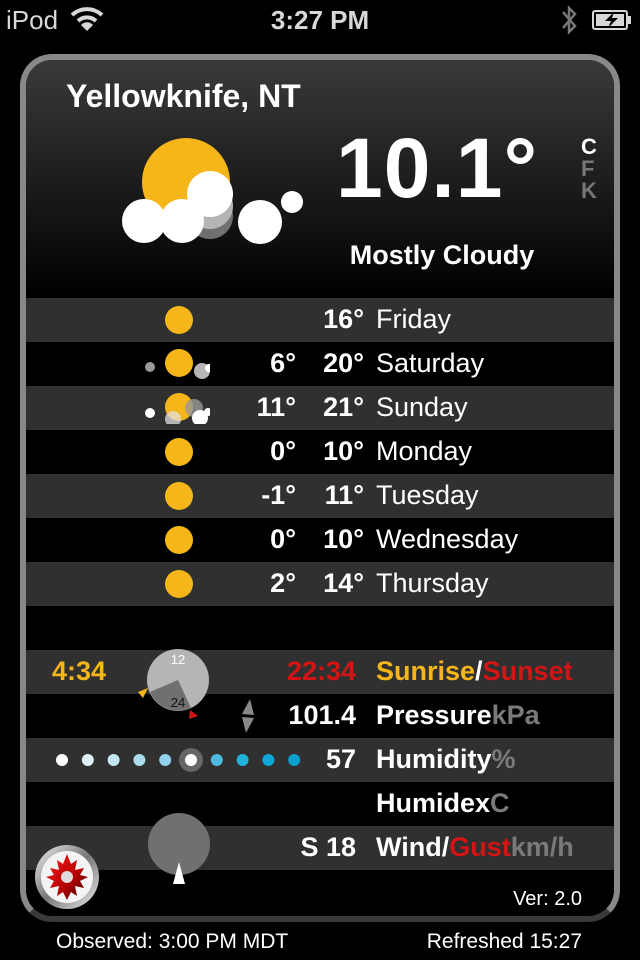 The image size is (640, 960). Describe the element at coordinates (79, 671) in the screenshot. I see `sunrise-time: 4:34` at that location.